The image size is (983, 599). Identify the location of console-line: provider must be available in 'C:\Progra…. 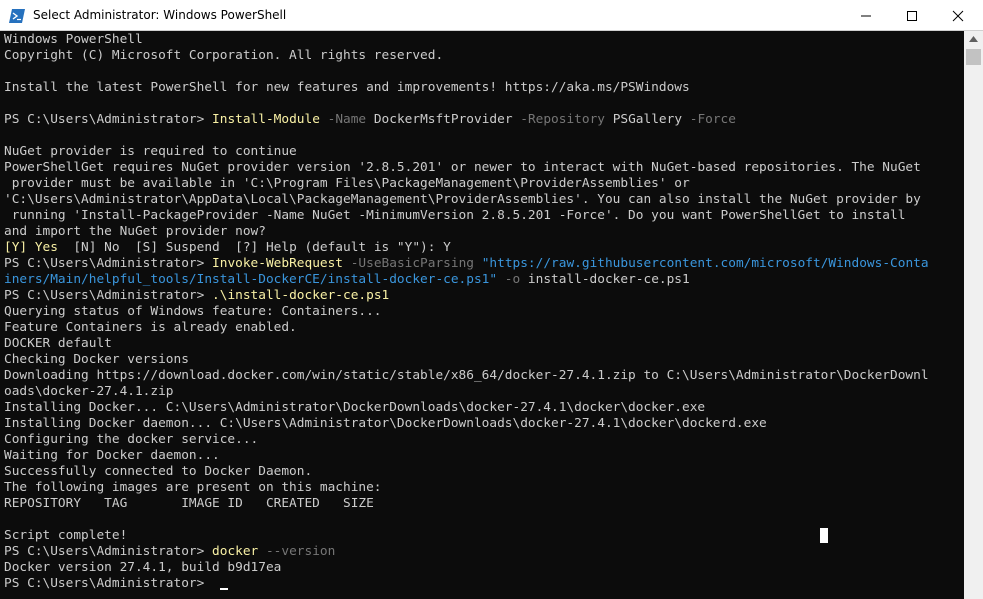
(466, 184).